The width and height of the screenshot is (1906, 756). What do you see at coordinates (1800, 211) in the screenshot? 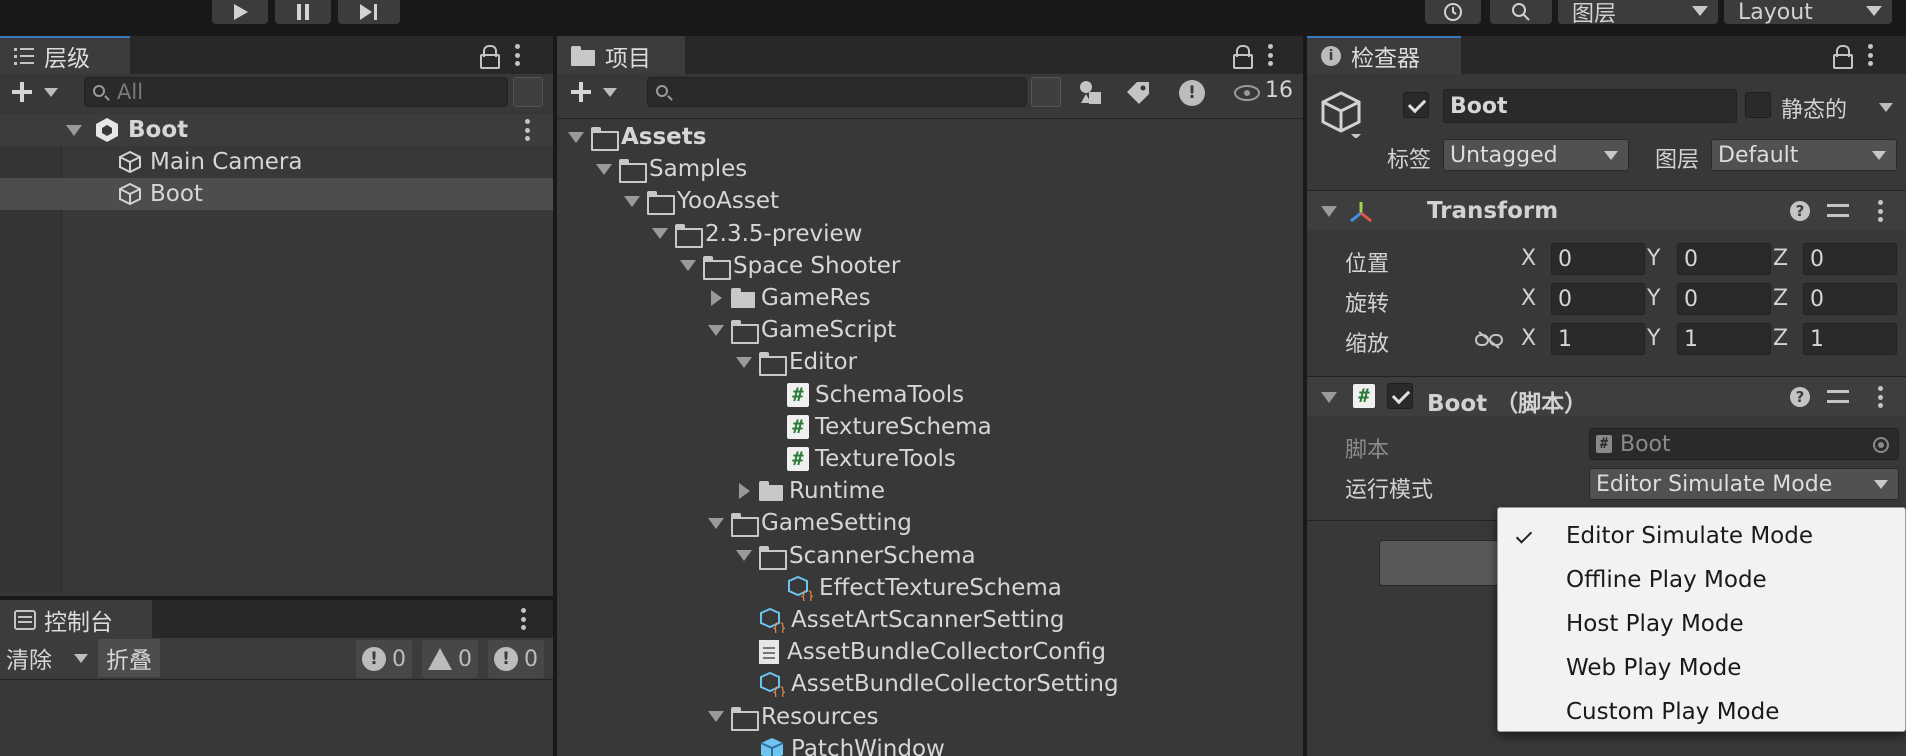
I see `help-icon: ?` at bounding box center [1800, 211].